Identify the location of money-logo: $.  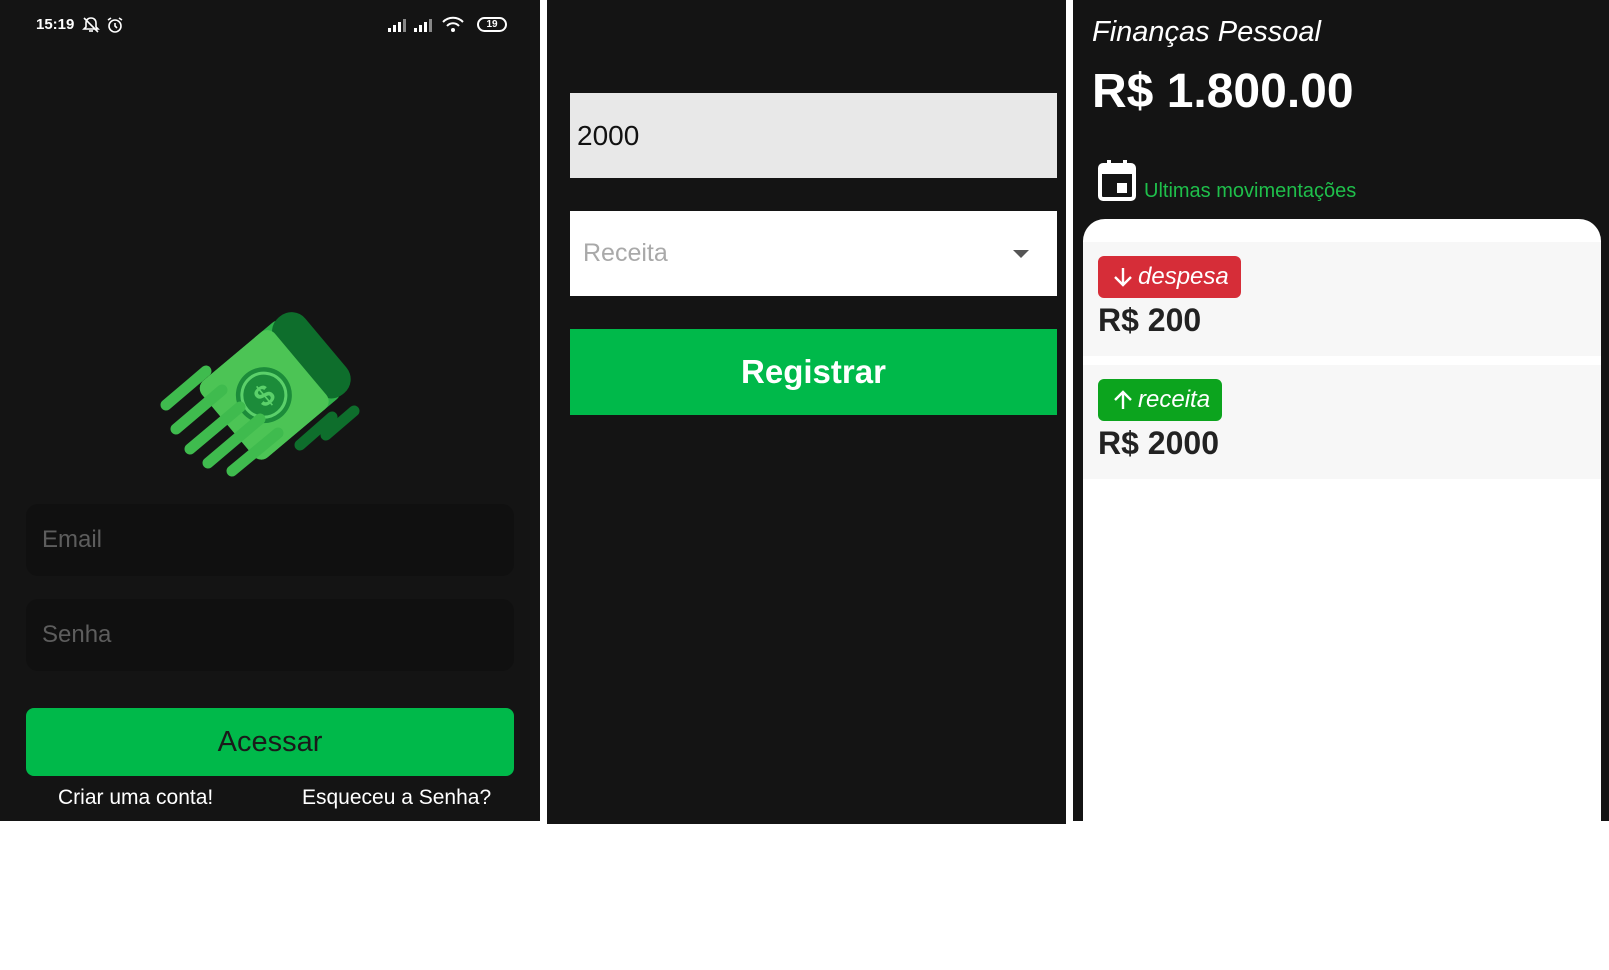
(260, 394).